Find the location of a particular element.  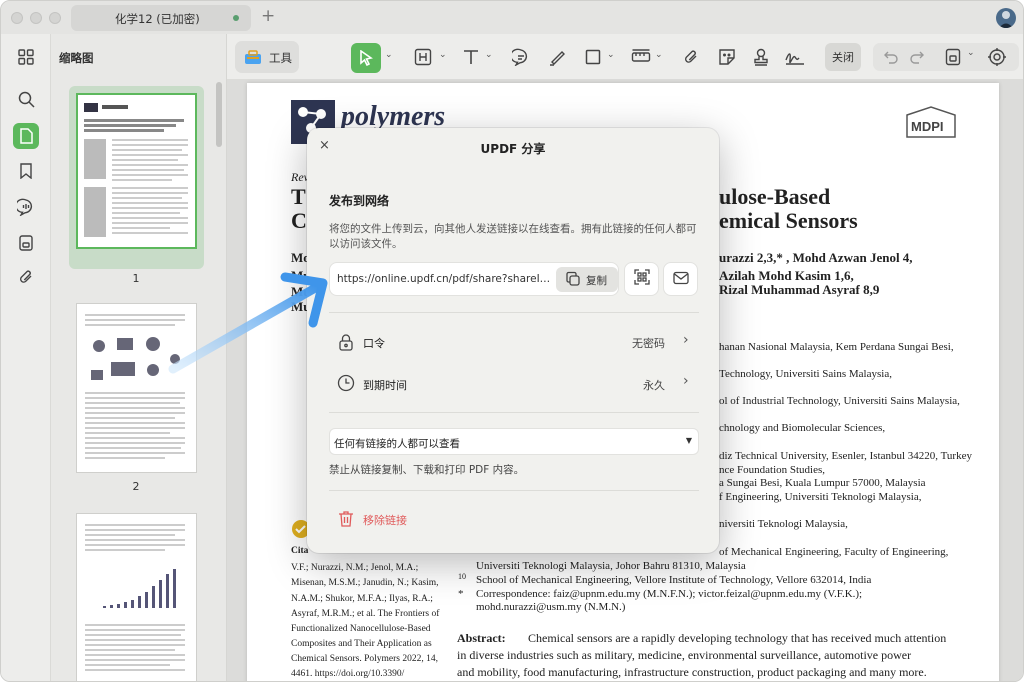

expiry-value: 永久 is located at coordinates (654, 385).